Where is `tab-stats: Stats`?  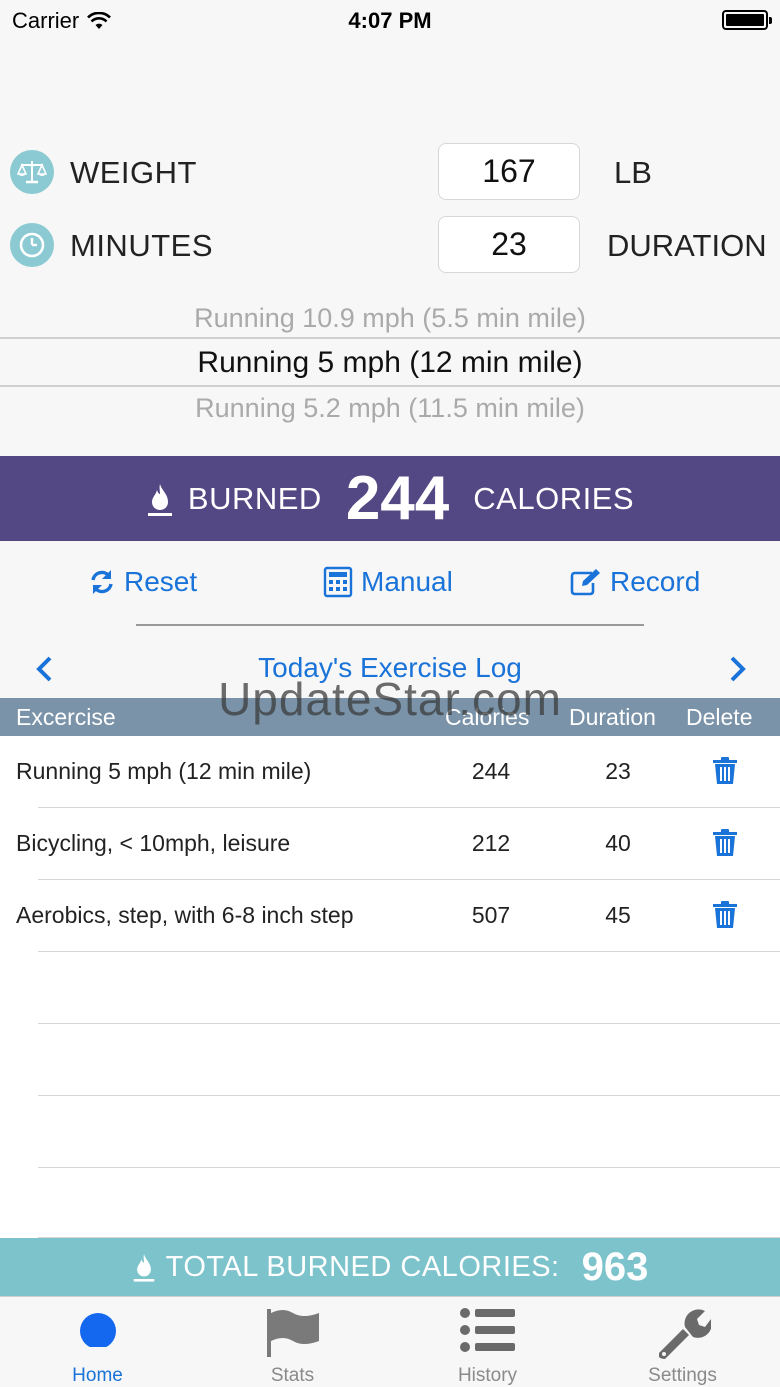 tab-stats: Stats is located at coordinates (292, 1342).